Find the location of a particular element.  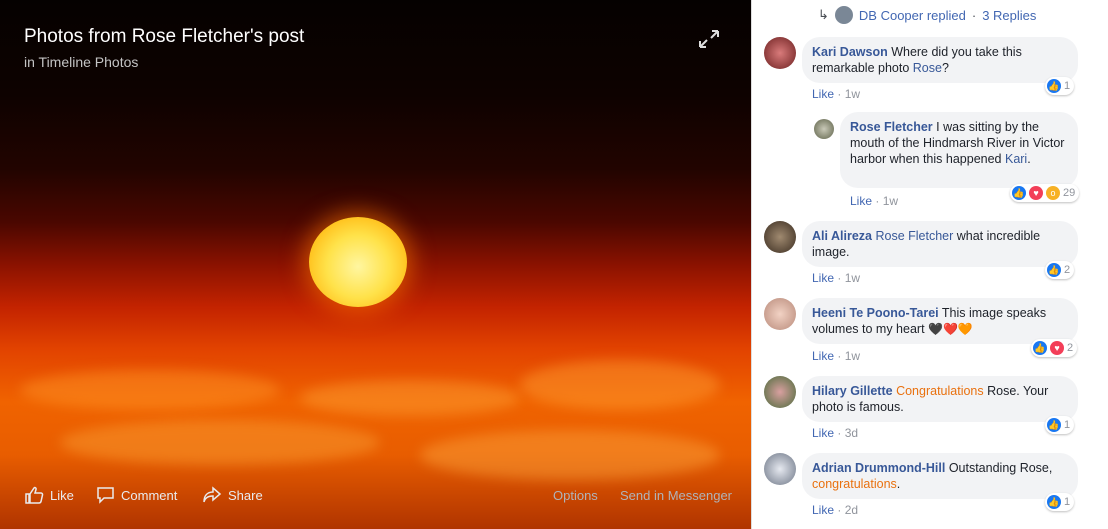

share-button: Share is located at coordinates (232, 495).